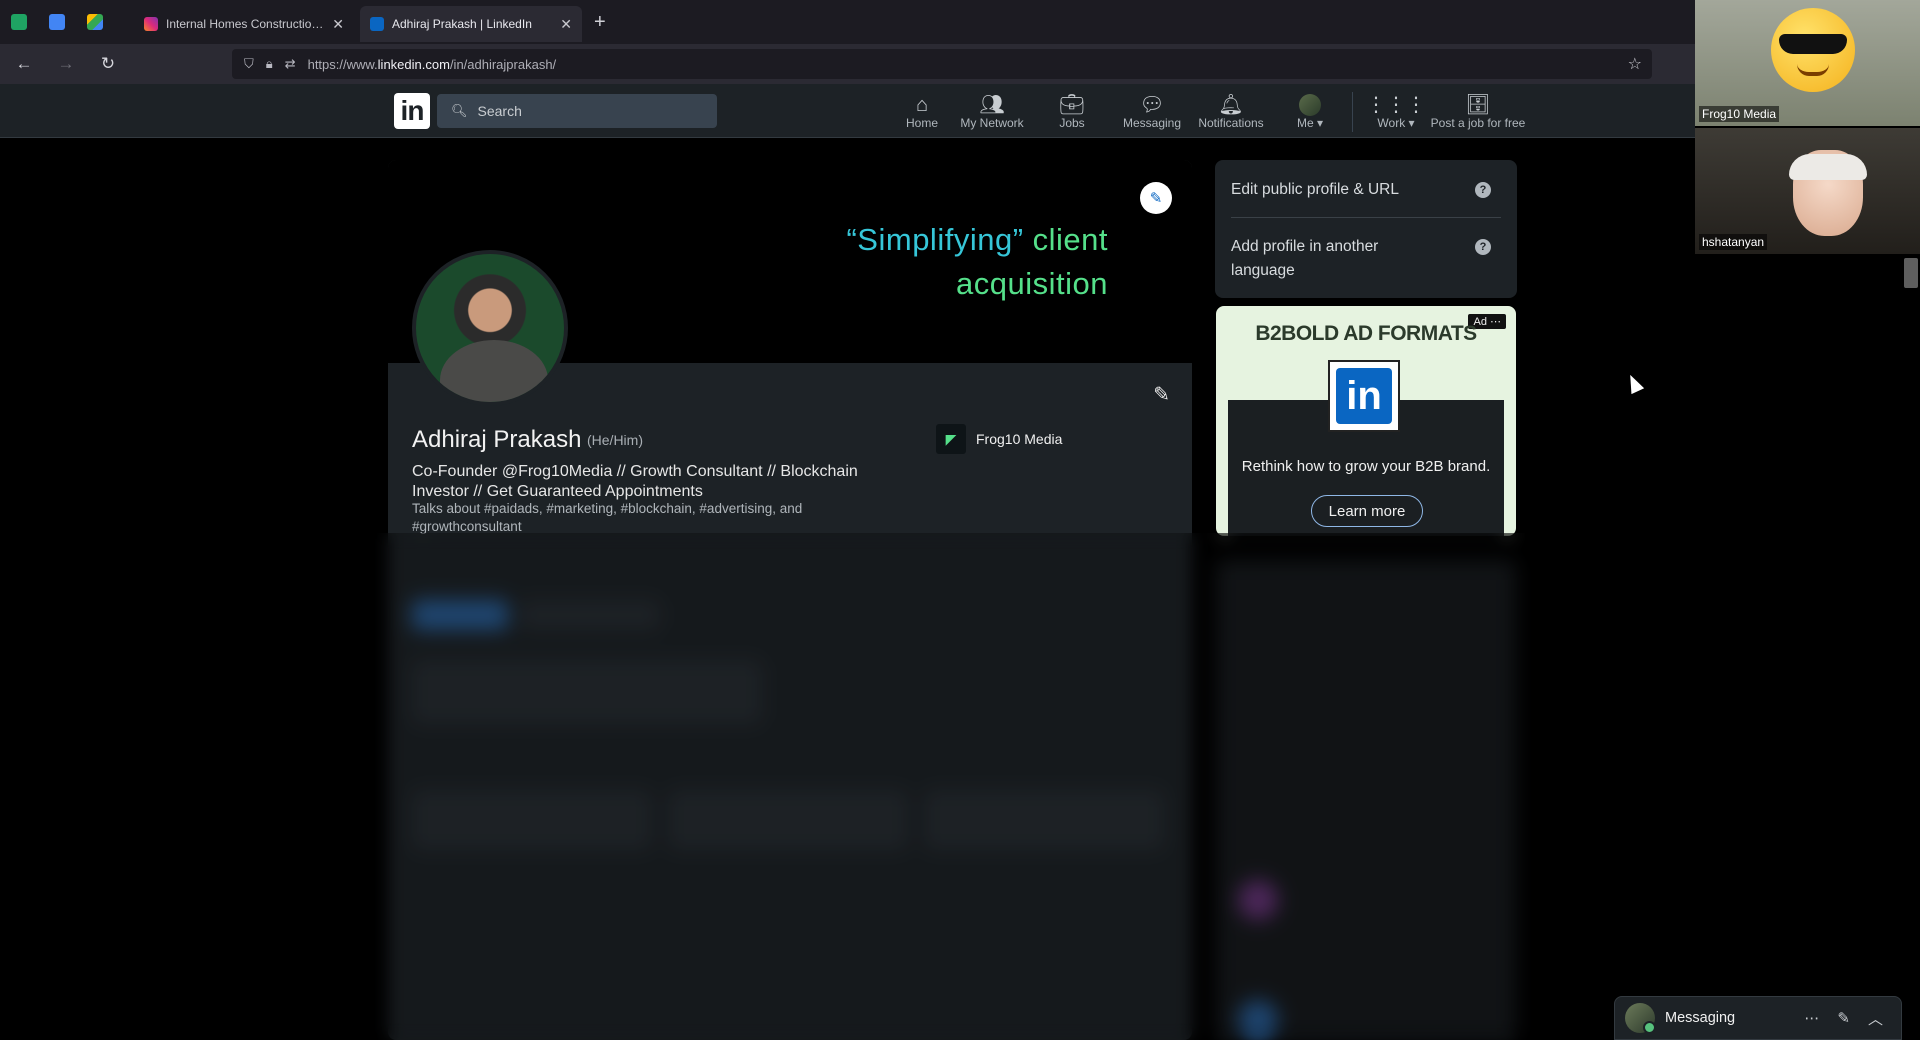  What do you see at coordinates (1366, 217) in the screenshot?
I see `divider` at bounding box center [1366, 217].